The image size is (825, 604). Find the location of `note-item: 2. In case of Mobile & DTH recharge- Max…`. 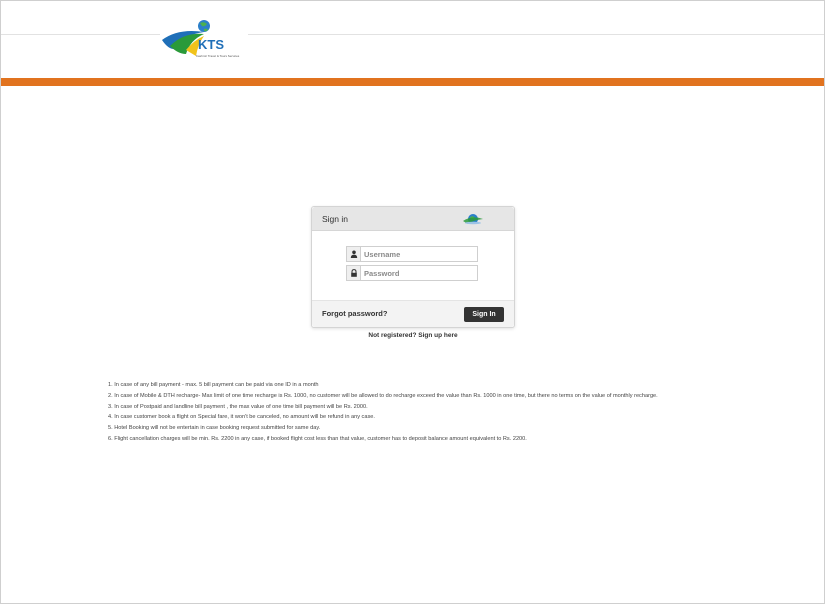

note-item: 2. In case of Mobile & DTH recharge- Max… is located at coordinates (383, 395).